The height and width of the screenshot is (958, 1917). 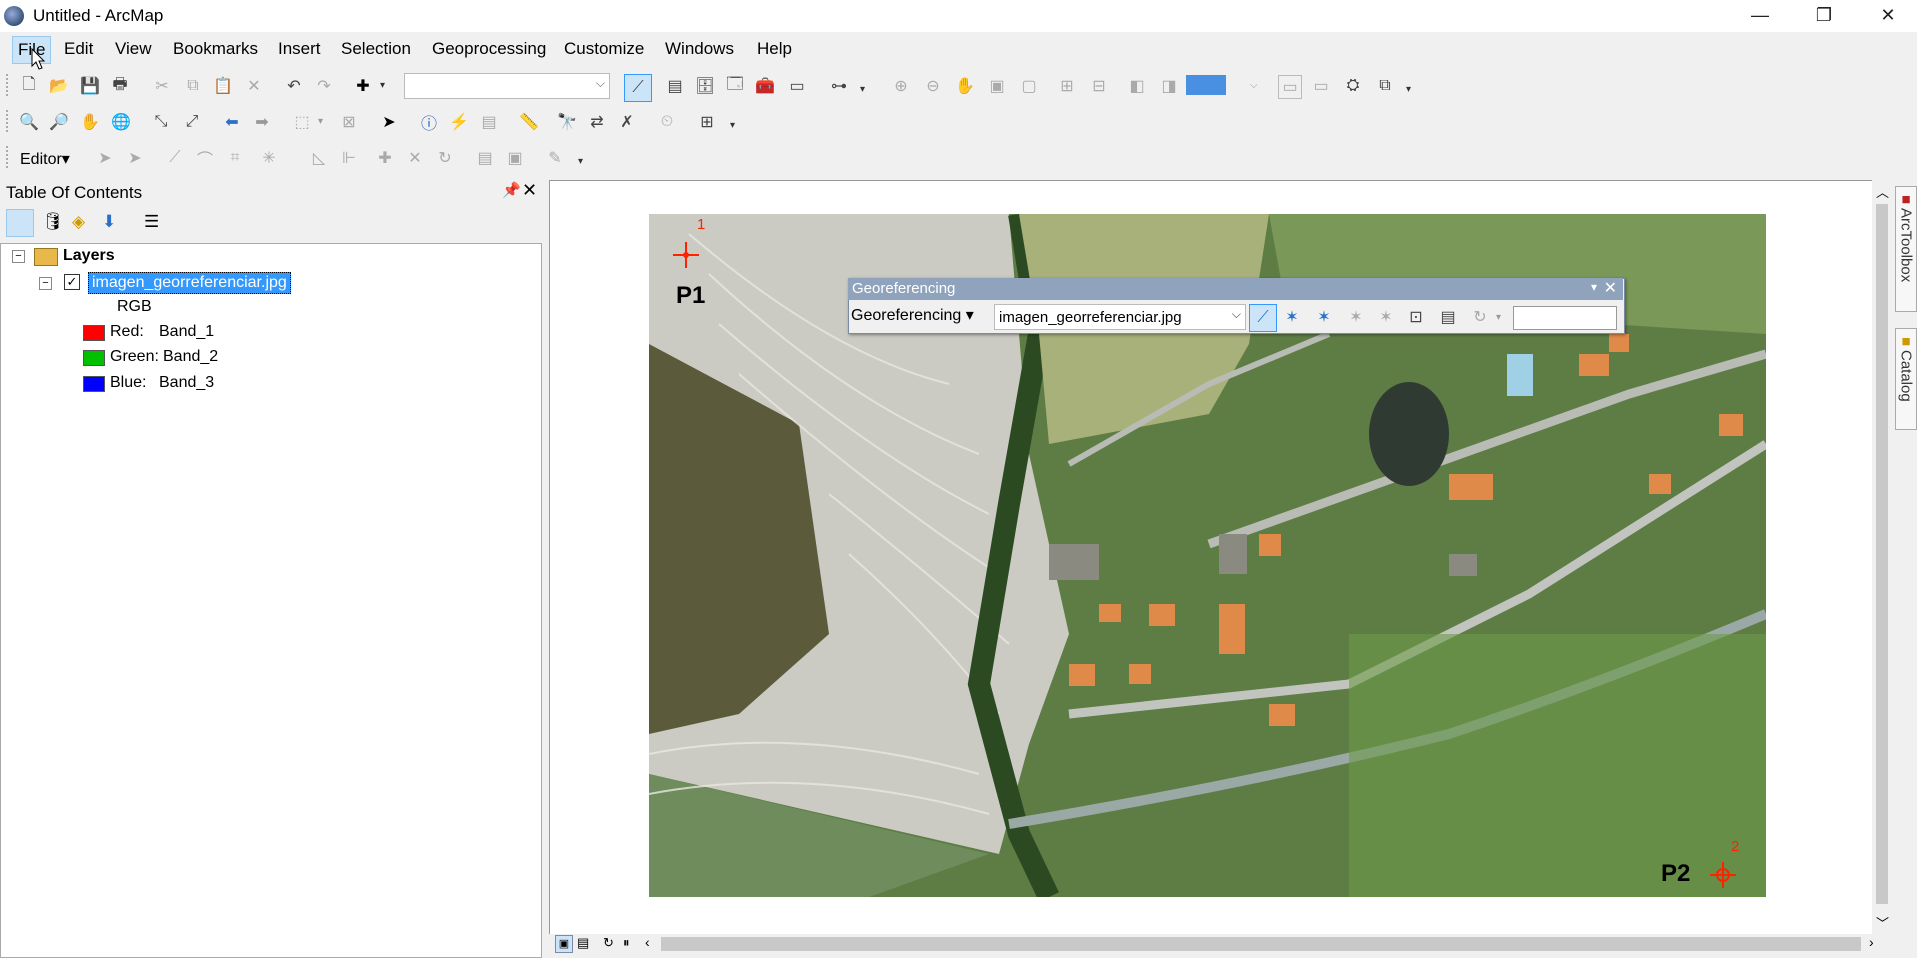 I want to click on time-slider-icon: ⏲, so click(x=667, y=122).